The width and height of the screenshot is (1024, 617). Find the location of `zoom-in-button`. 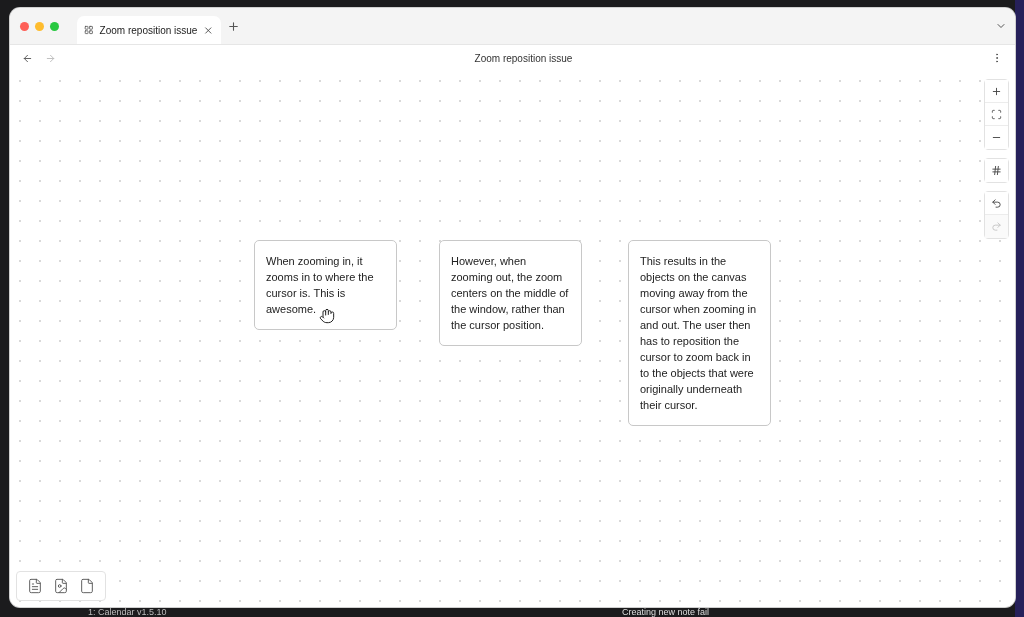

zoom-in-button is located at coordinates (996, 91).